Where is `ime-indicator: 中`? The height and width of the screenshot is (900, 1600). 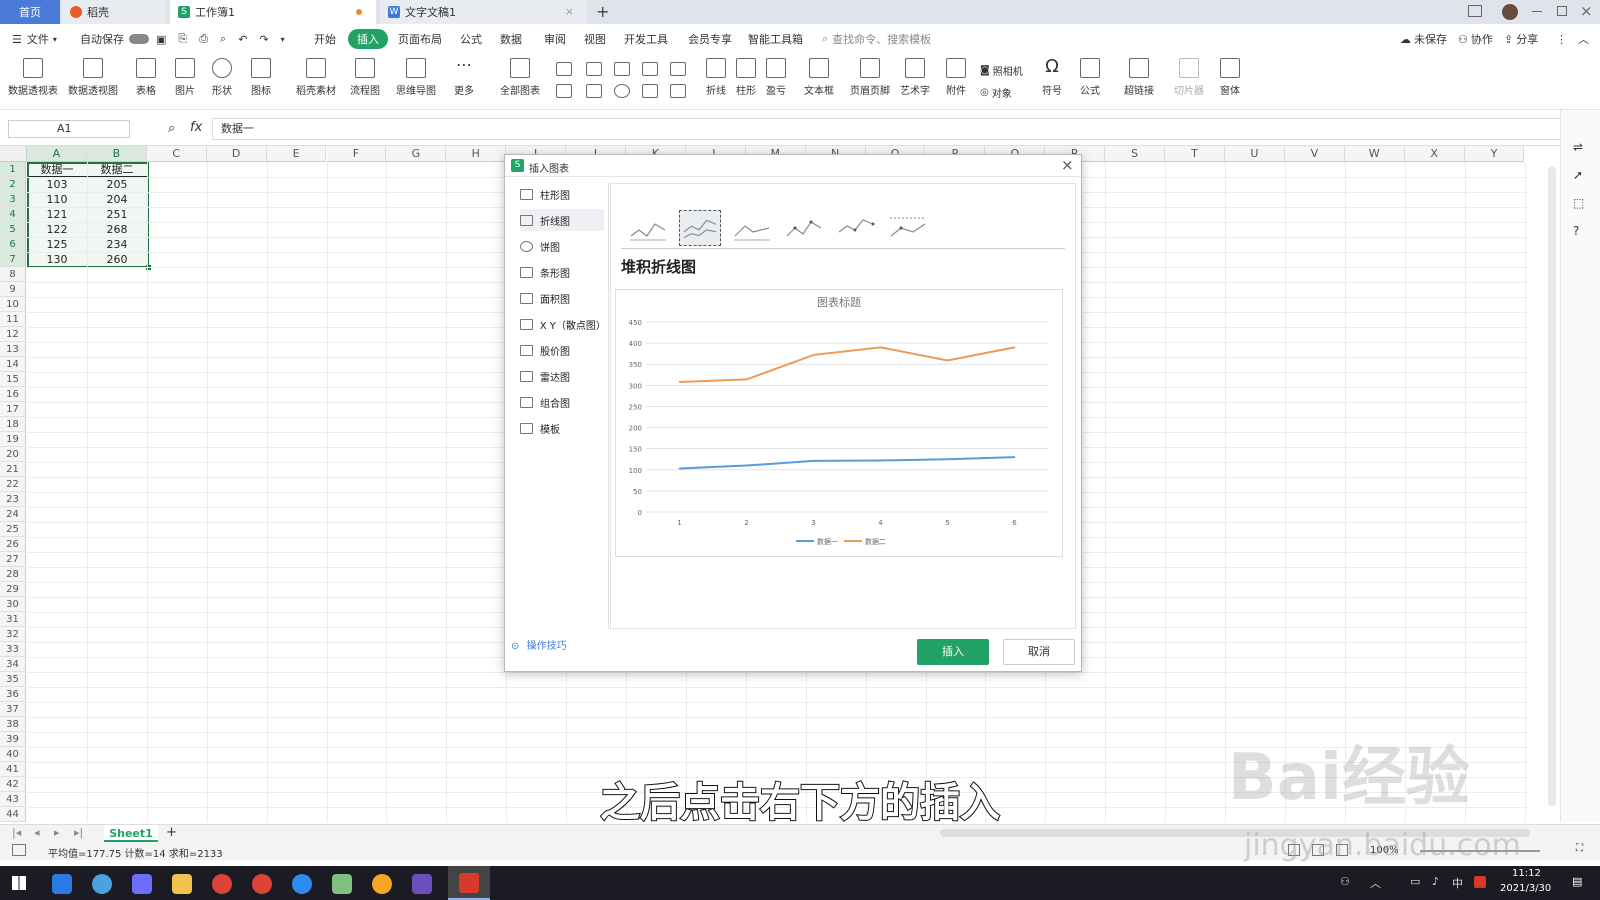 ime-indicator: 中 is located at coordinates (1457, 883).